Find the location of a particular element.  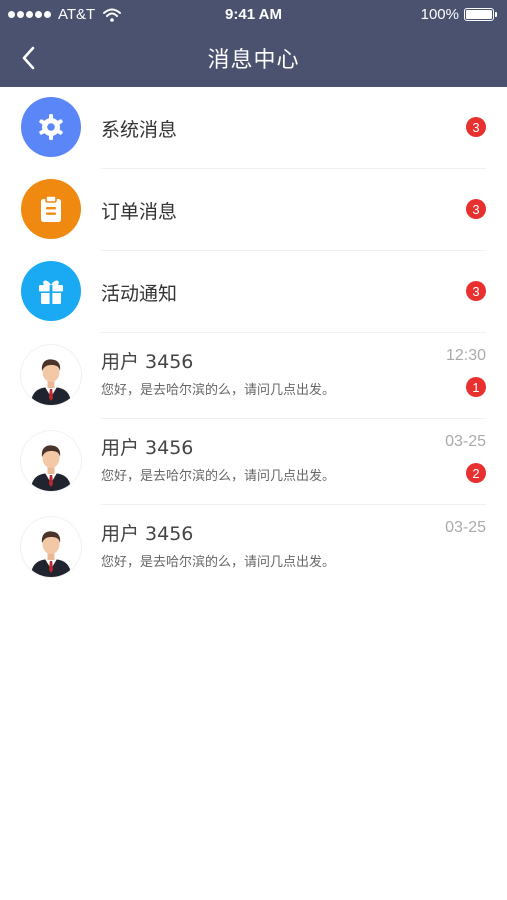

battery-percent: 100% is located at coordinates (439, 14).